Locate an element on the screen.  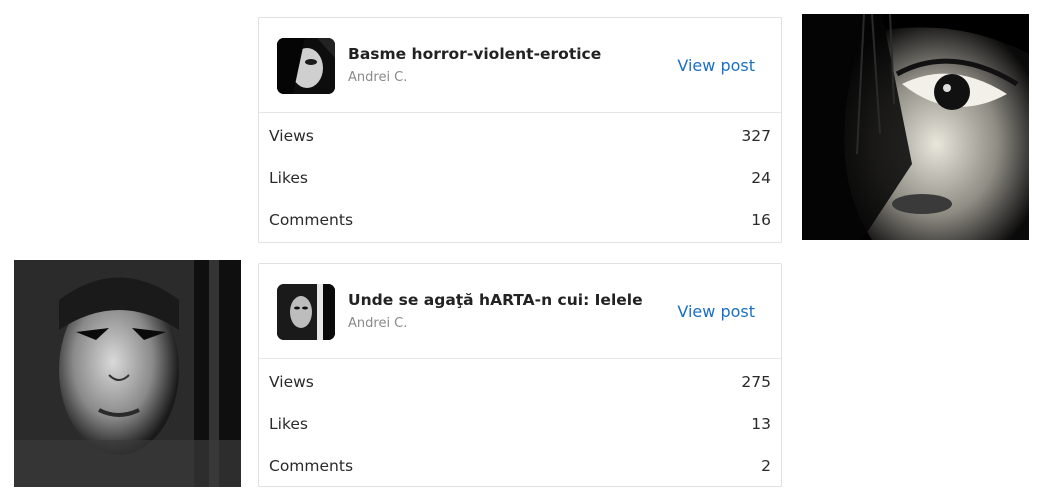
stat-value: 327 is located at coordinates (756, 136).